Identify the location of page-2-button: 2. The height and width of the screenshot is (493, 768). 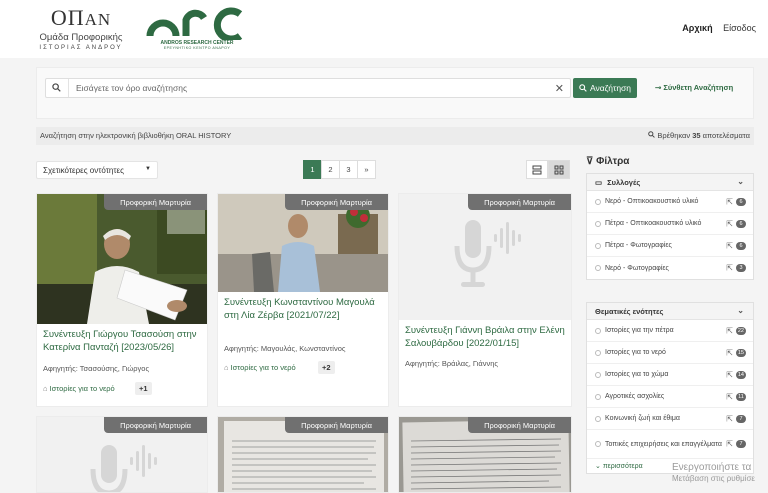
(330, 169).